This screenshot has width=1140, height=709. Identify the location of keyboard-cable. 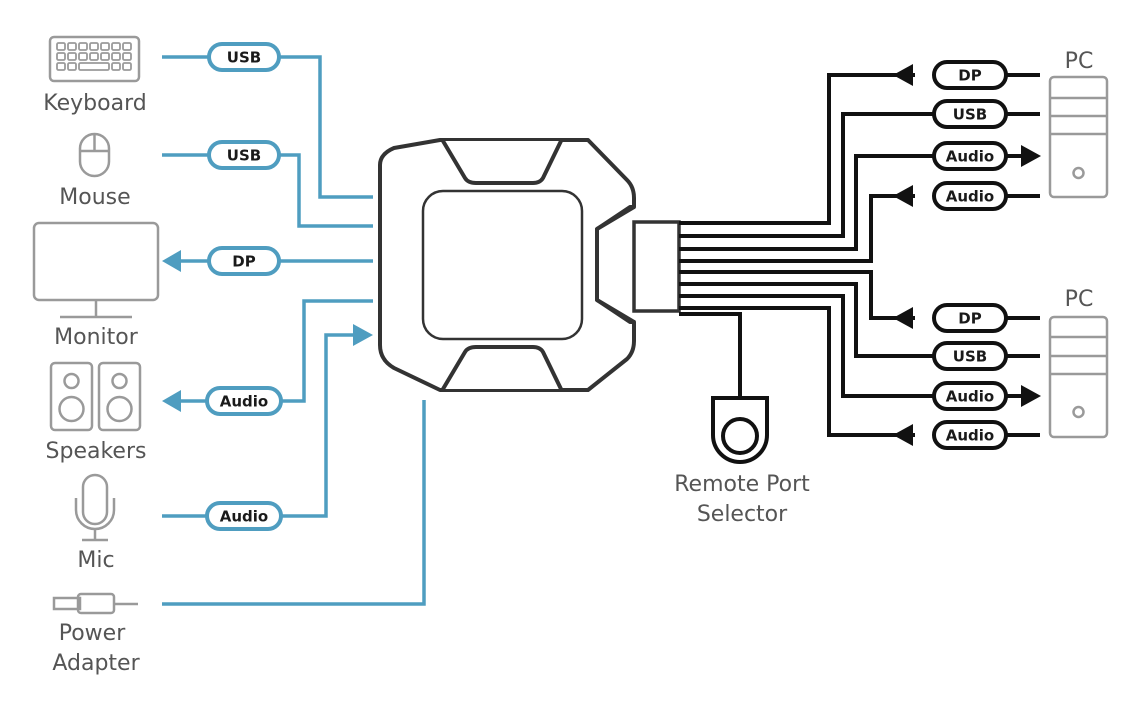
(267, 127).